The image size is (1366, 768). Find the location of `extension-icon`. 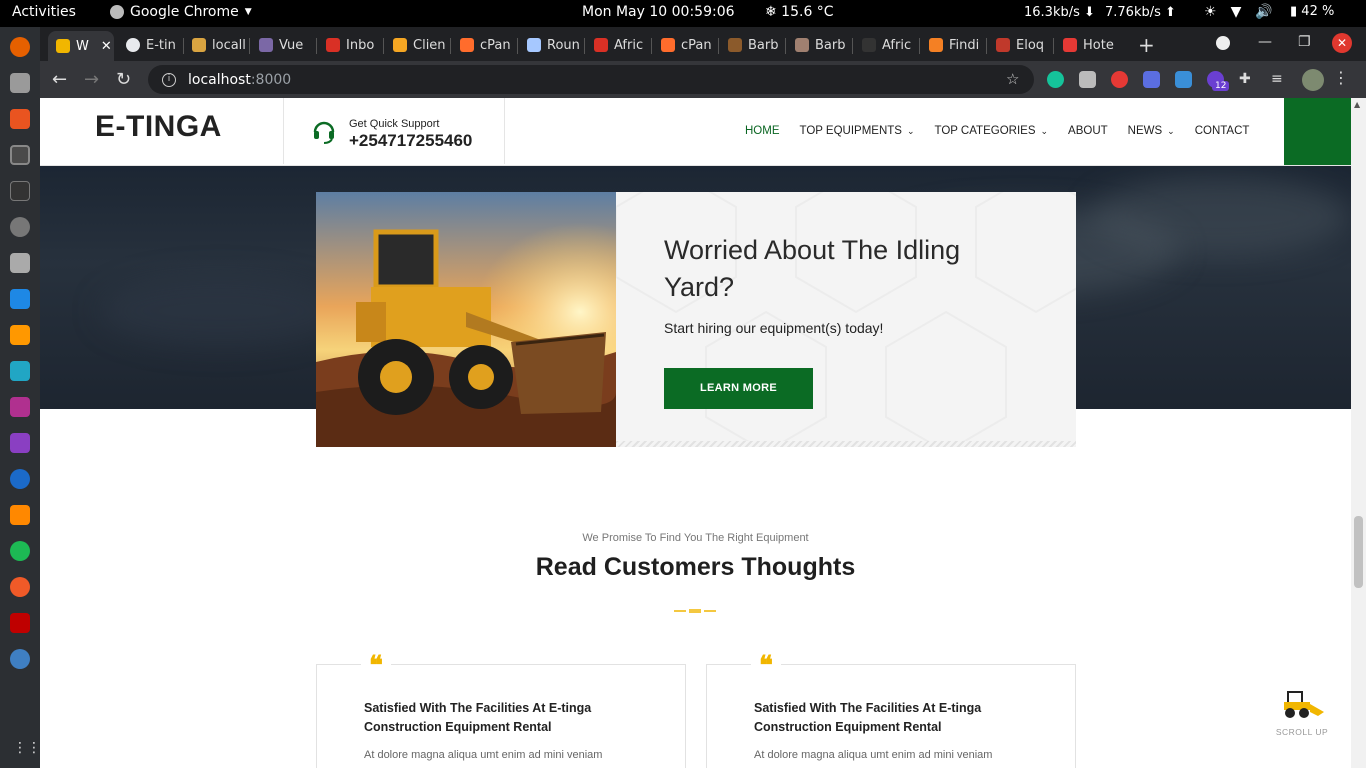

extension-icon is located at coordinates (1087, 79).